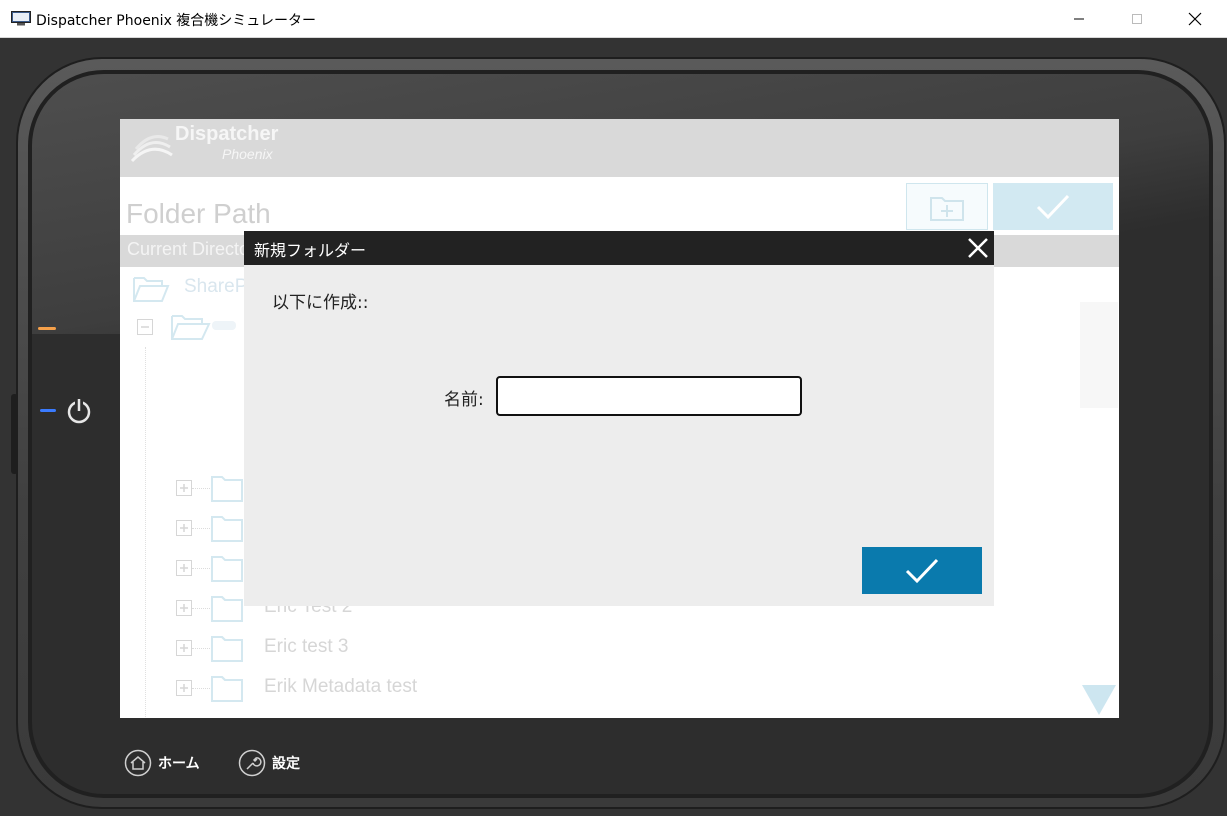 Image resolution: width=1227 pixels, height=816 pixels. What do you see at coordinates (224, 325) in the screenshot?
I see `selected-node-highlight` at bounding box center [224, 325].